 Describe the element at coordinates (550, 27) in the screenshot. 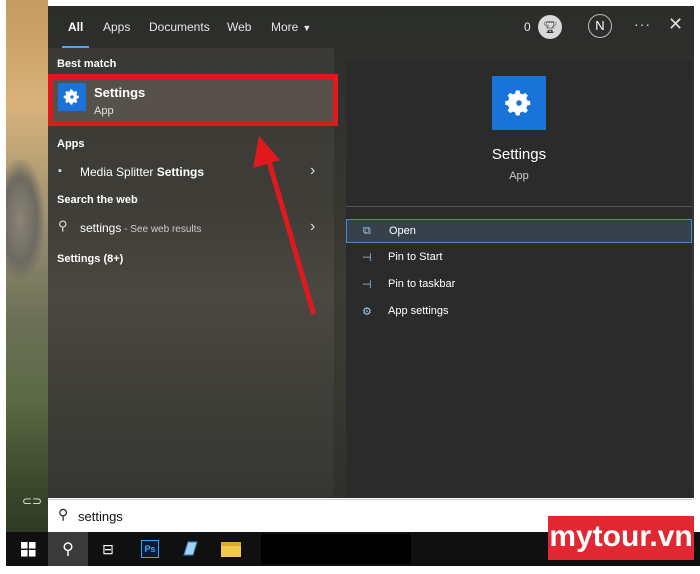

I see `trophy-icon: 🏆︎` at that location.